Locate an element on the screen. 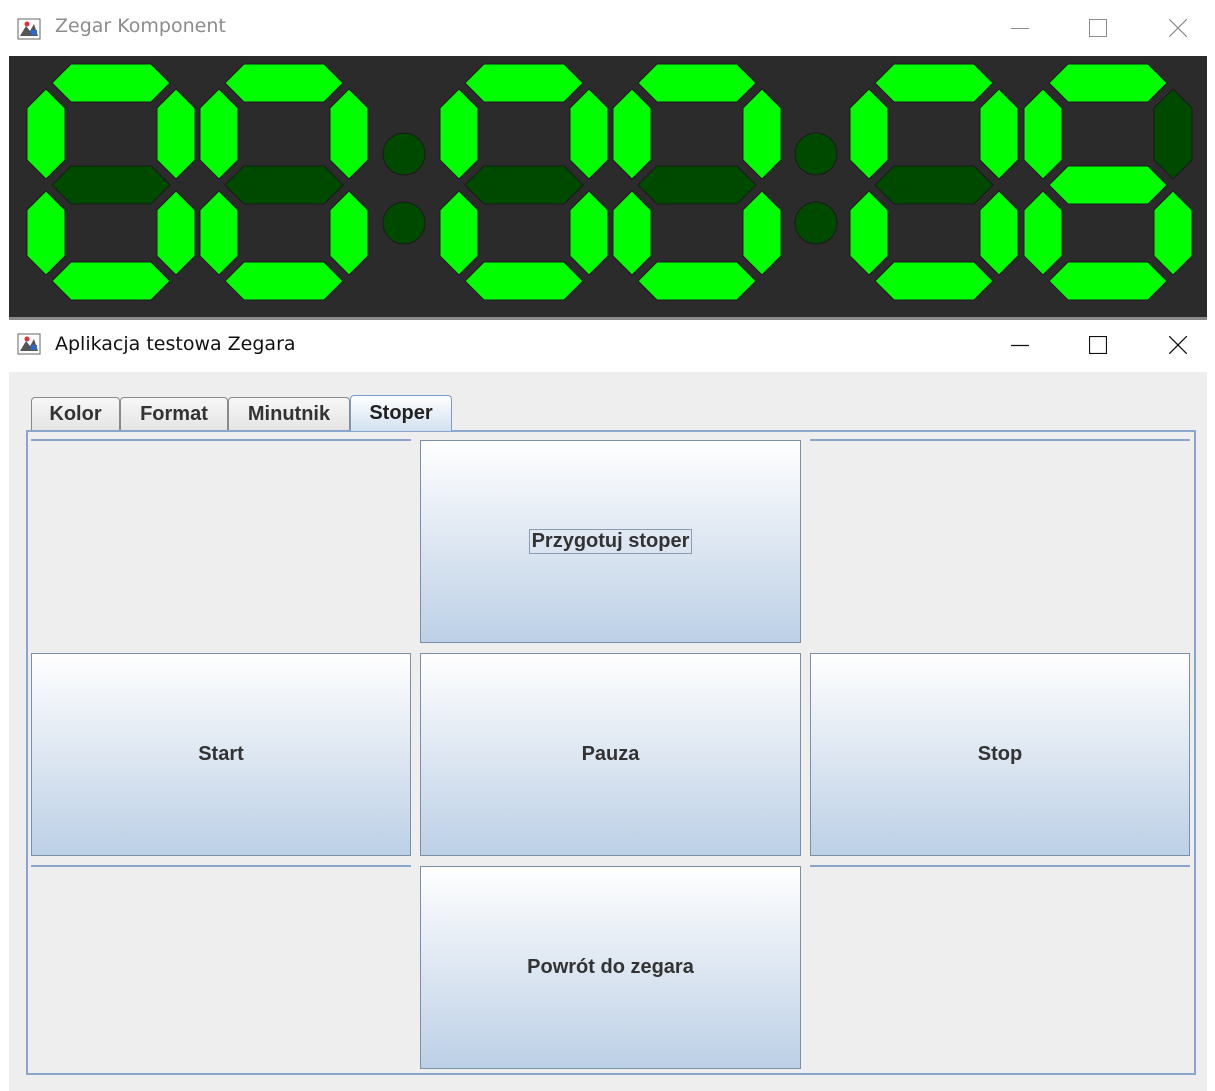 Image resolution: width=1215 pixels, height=1091 pixels. digit-4-segment-b is located at coordinates (762, 134).